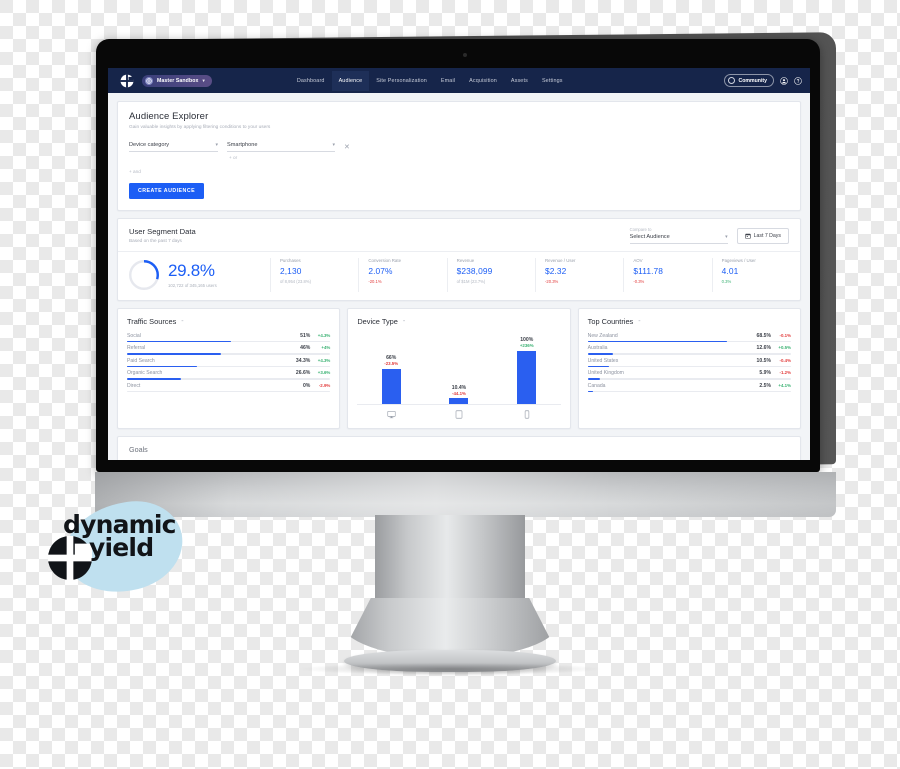 Image resolution: width=900 pixels, height=769 pixels. I want to click on metric-label: Conversion Rate, so click(385, 260).